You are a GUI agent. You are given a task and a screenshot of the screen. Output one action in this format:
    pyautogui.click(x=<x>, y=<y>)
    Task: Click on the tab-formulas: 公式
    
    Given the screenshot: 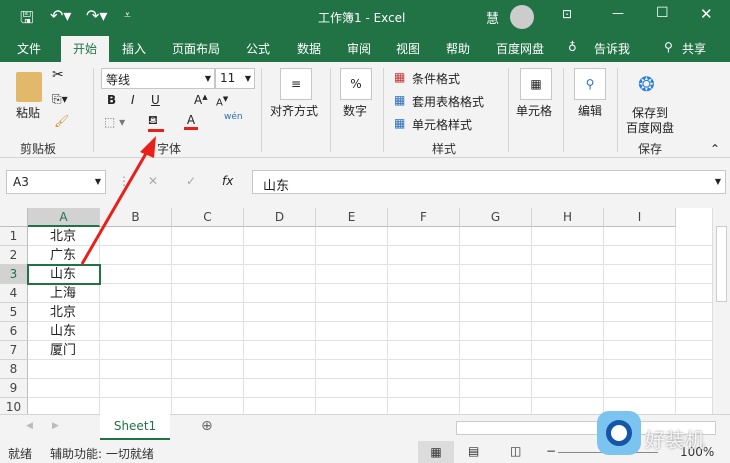 What is the action you would take?
    pyautogui.click(x=258, y=48)
    